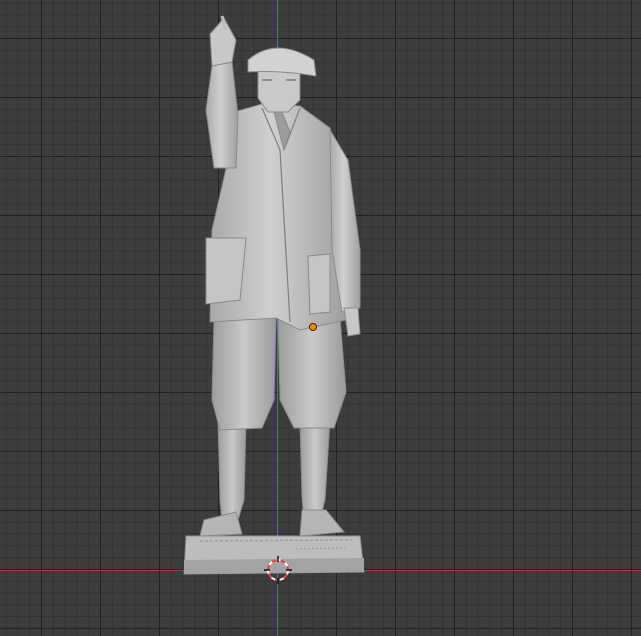  What do you see at coordinates (222, 92) in the screenshot?
I see `statue-raised-arm` at bounding box center [222, 92].